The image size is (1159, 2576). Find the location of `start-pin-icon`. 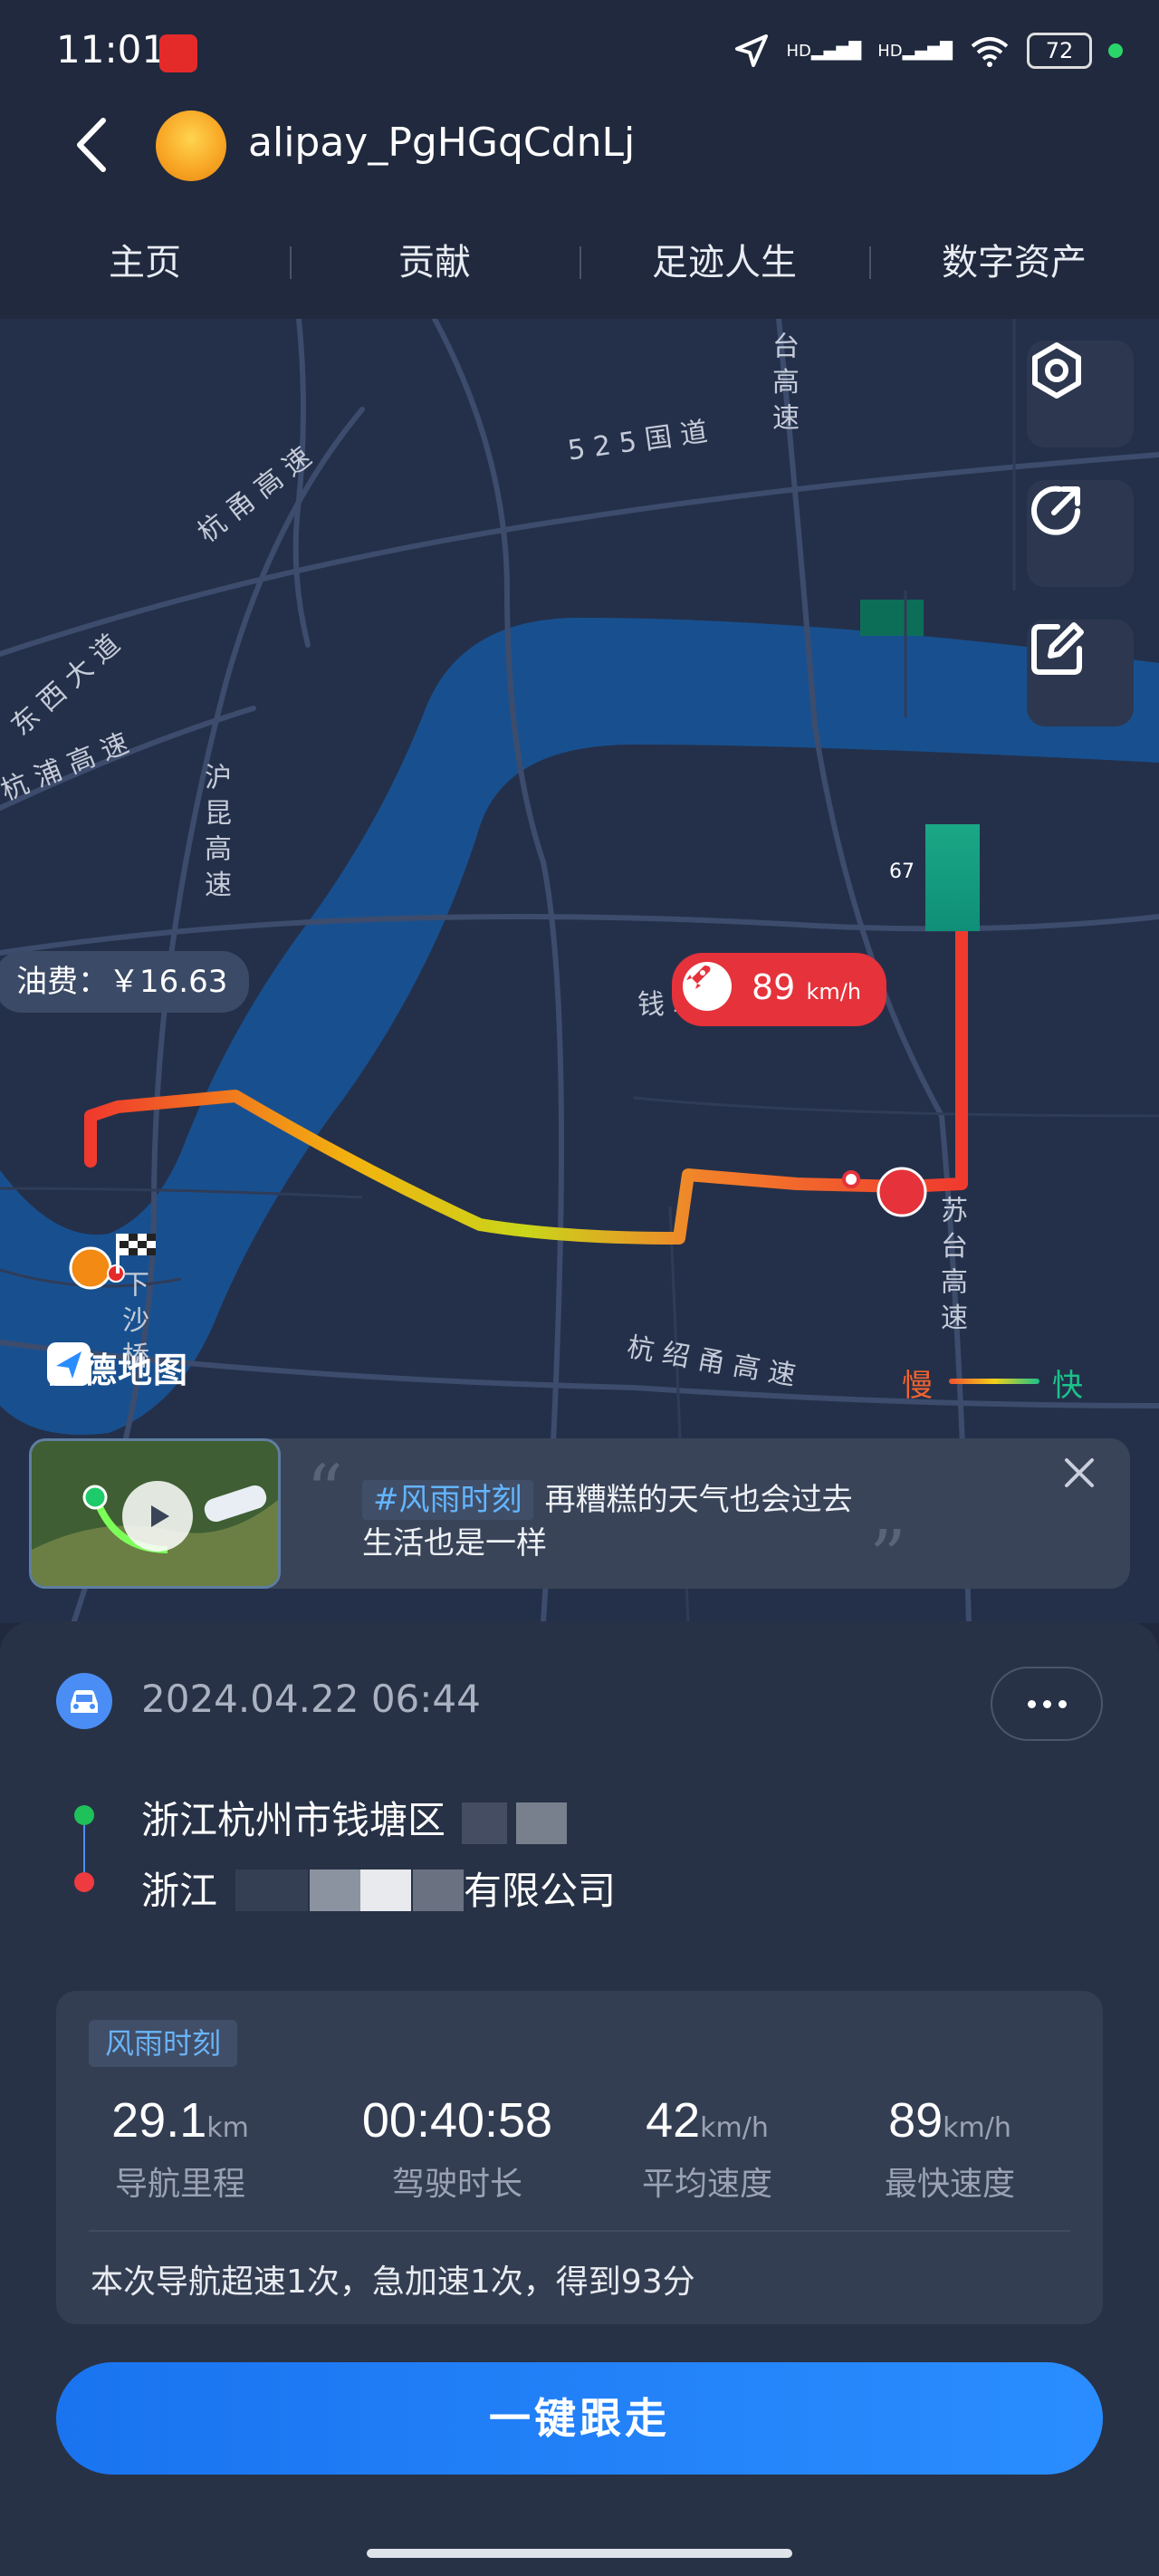

start-pin-icon is located at coordinates (84, 1815).